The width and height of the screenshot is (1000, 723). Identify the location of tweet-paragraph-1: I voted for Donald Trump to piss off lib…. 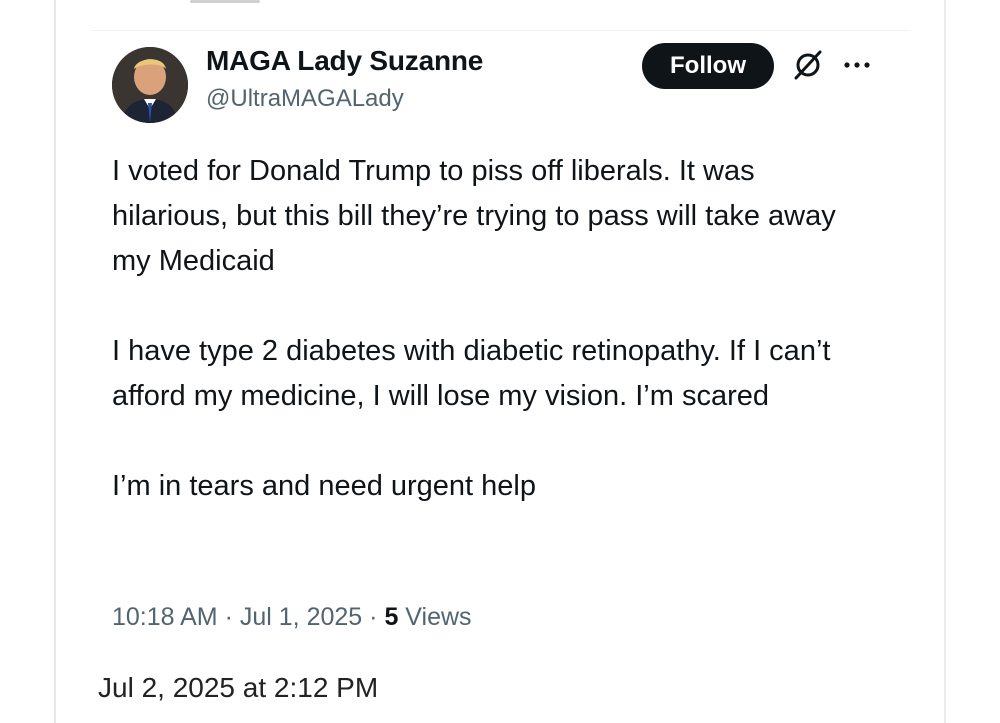
(474, 216).